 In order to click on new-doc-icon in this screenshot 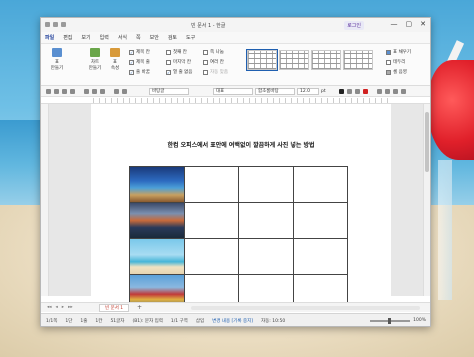, I will do `click(48, 91)`.